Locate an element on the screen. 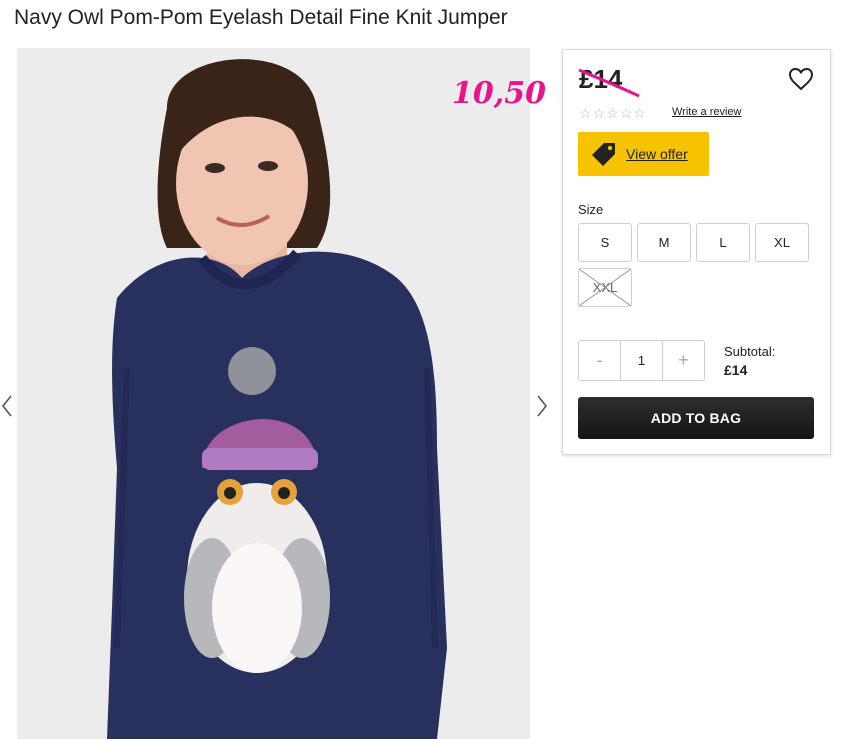 This screenshot has width=843, height=739. quantity-stepper: - 1 + is located at coordinates (641, 360).